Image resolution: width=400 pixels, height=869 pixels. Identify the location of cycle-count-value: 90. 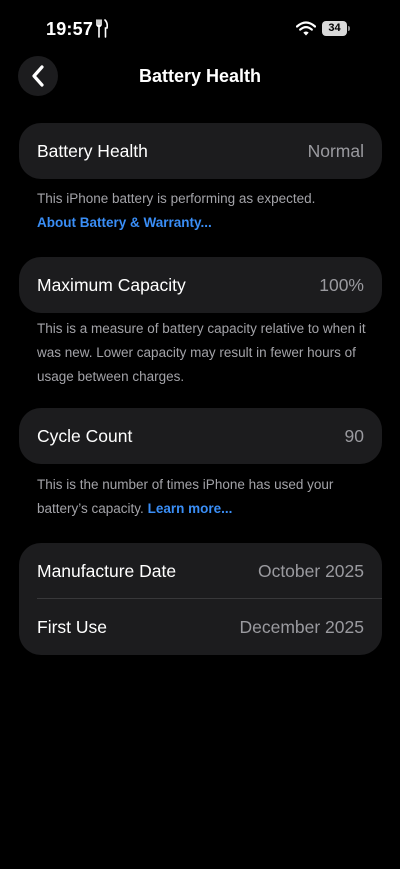
(354, 435).